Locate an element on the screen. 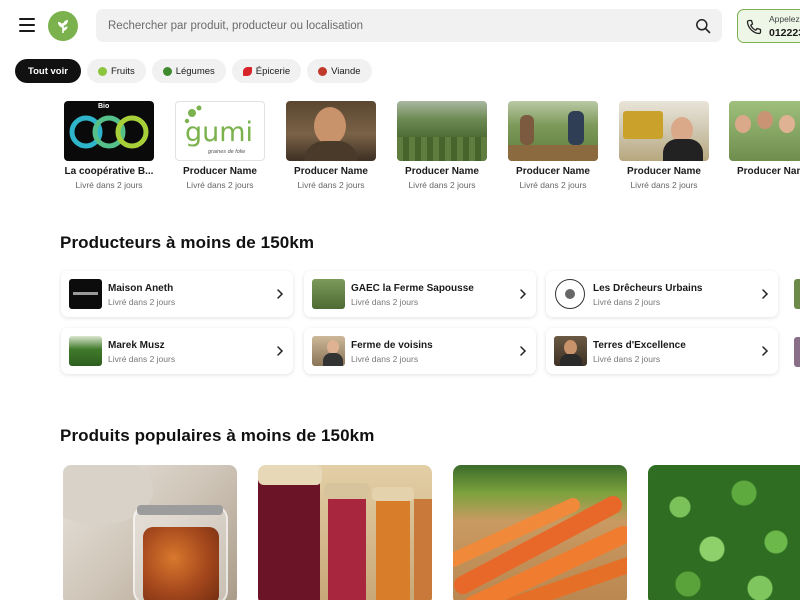  chip-label: Fruits is located at coordinates (122, 71).